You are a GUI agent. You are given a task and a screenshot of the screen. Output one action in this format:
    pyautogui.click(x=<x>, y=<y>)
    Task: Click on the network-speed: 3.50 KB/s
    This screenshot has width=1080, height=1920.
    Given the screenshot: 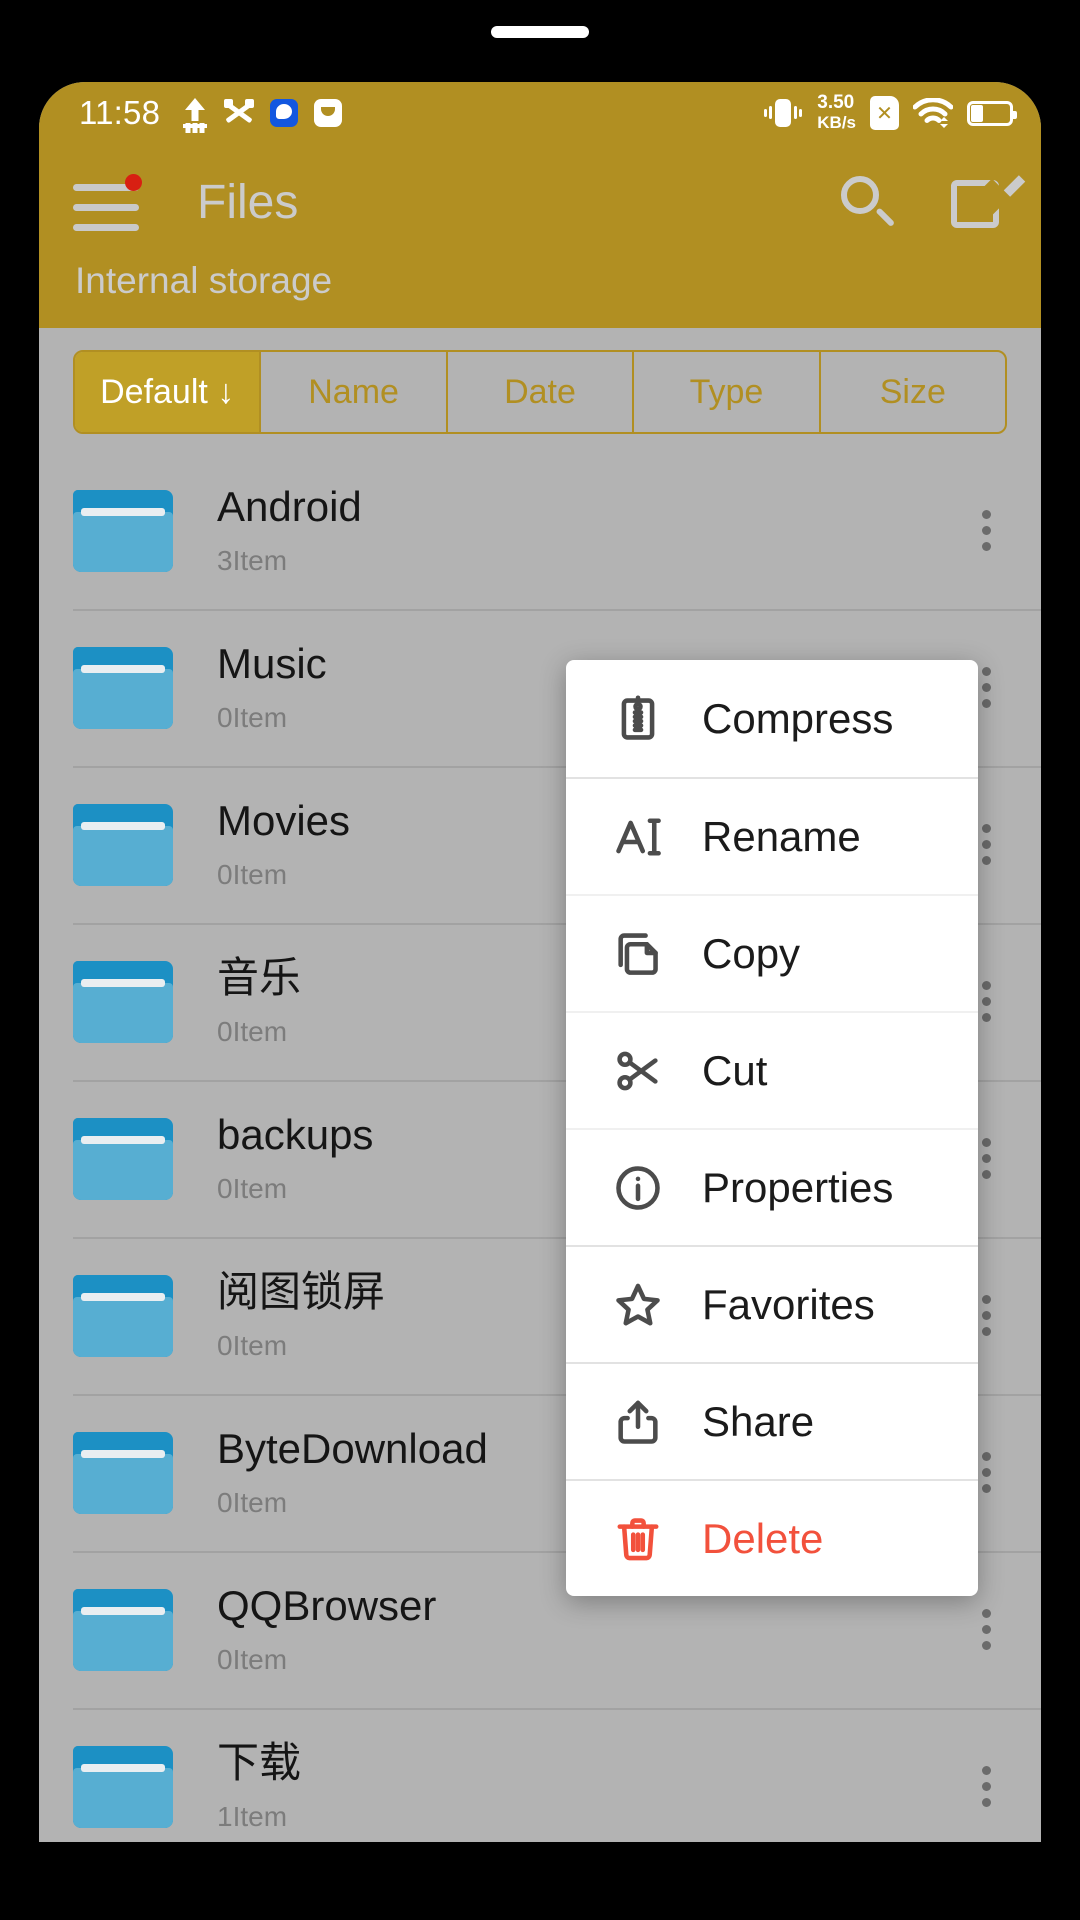 What is the action you would take?
    pyautogui.click(x=836, y=113)
    